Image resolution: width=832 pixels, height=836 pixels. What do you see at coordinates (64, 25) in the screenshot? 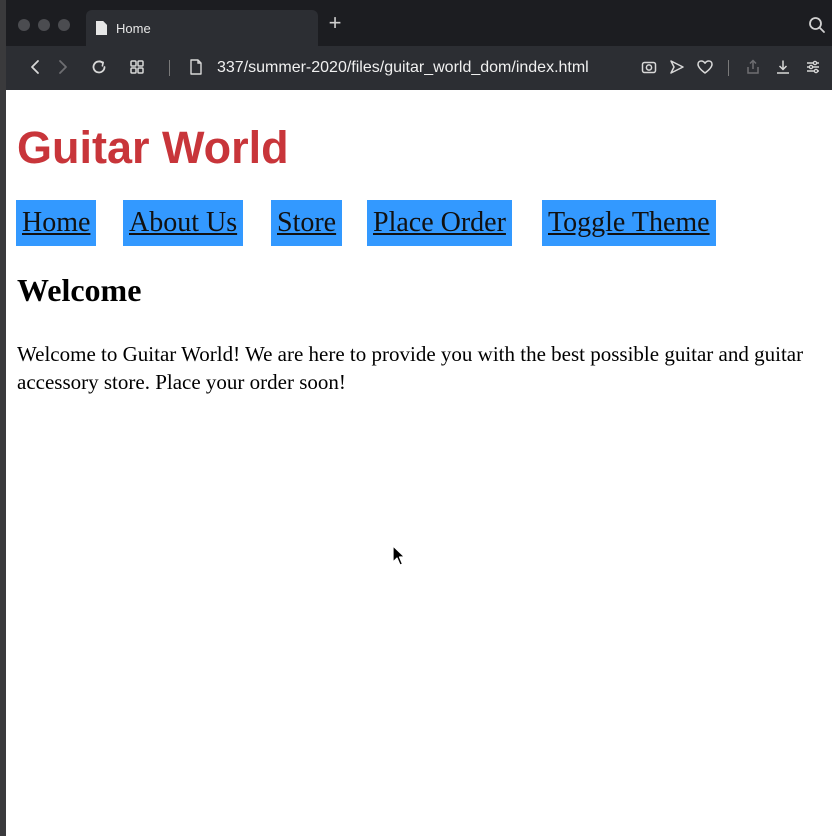
I see `zoom-window-button` at bounding box center [64, 25].